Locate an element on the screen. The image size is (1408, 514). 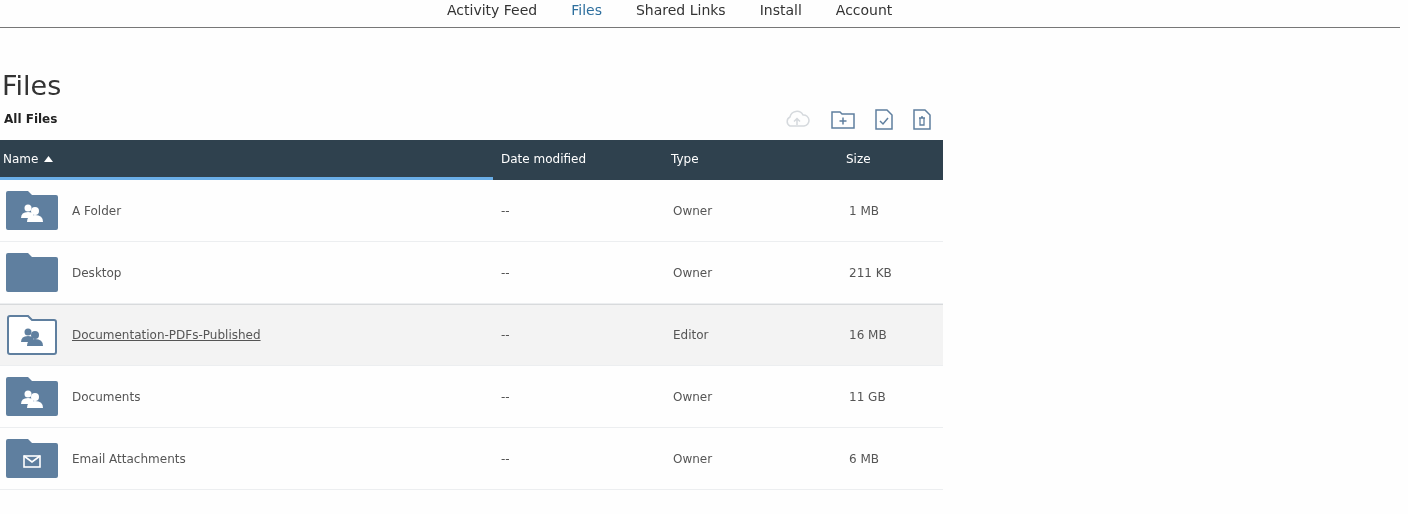
sort-ascending-icon is located at coordinates (49, 158).